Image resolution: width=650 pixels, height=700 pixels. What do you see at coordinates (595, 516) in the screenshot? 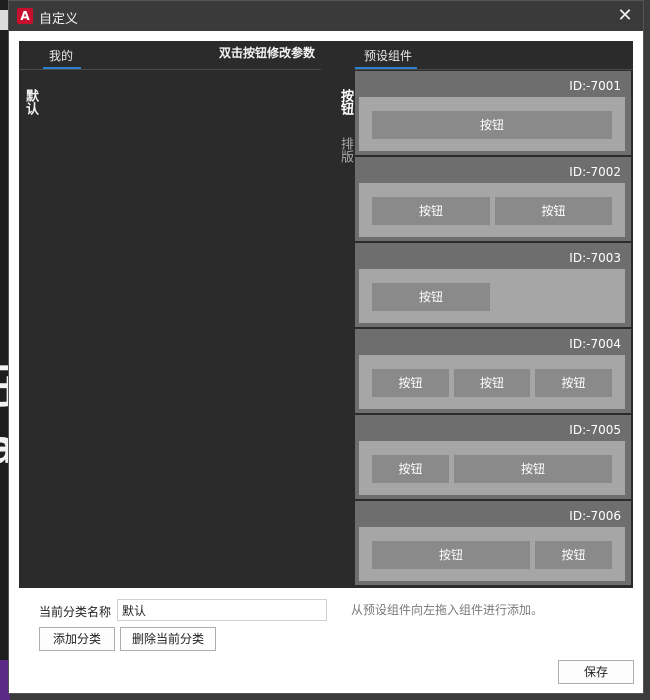
I see `preset-id: ID:-7006` at bounding box center [595, 516].